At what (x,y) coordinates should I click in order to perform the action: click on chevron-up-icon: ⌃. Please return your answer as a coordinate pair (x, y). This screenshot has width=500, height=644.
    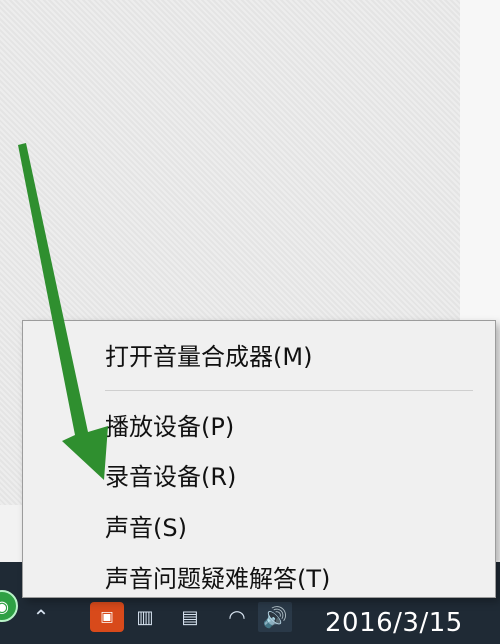
    Looking at the image, I should click on (41, 617).